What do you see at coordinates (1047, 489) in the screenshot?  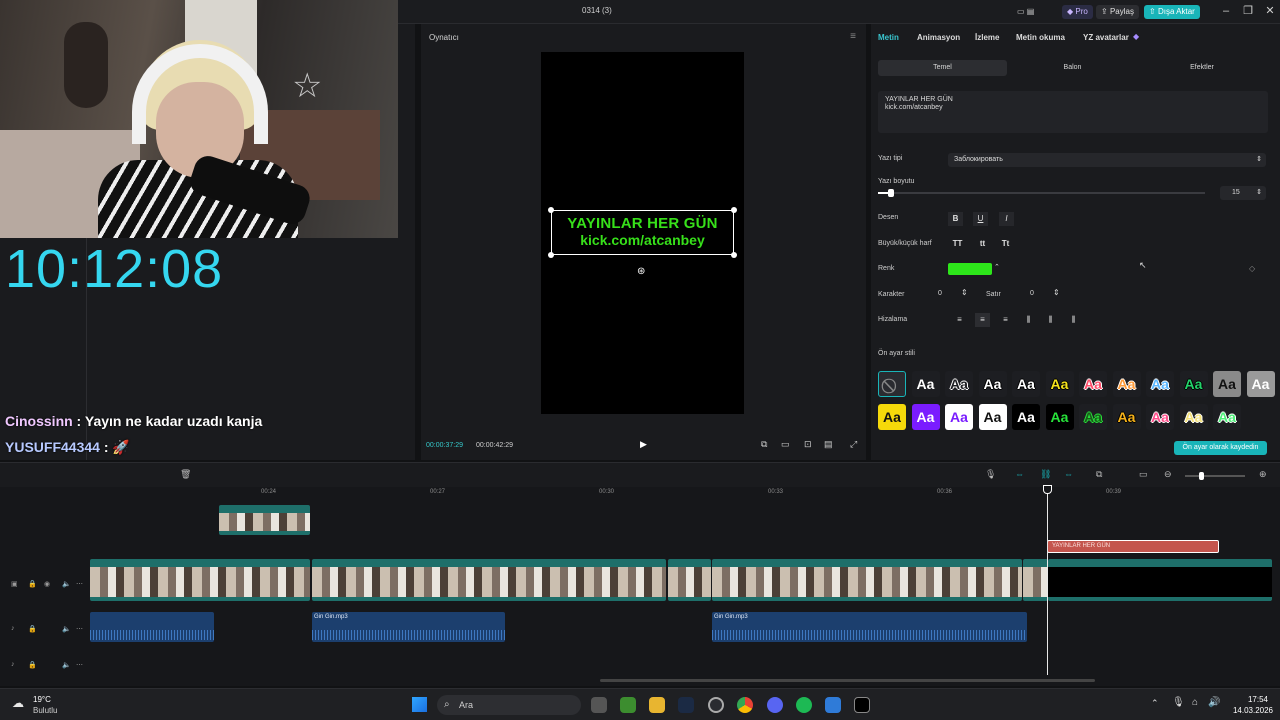 I see `playhead-handle` at bounding box center [1047, 489].